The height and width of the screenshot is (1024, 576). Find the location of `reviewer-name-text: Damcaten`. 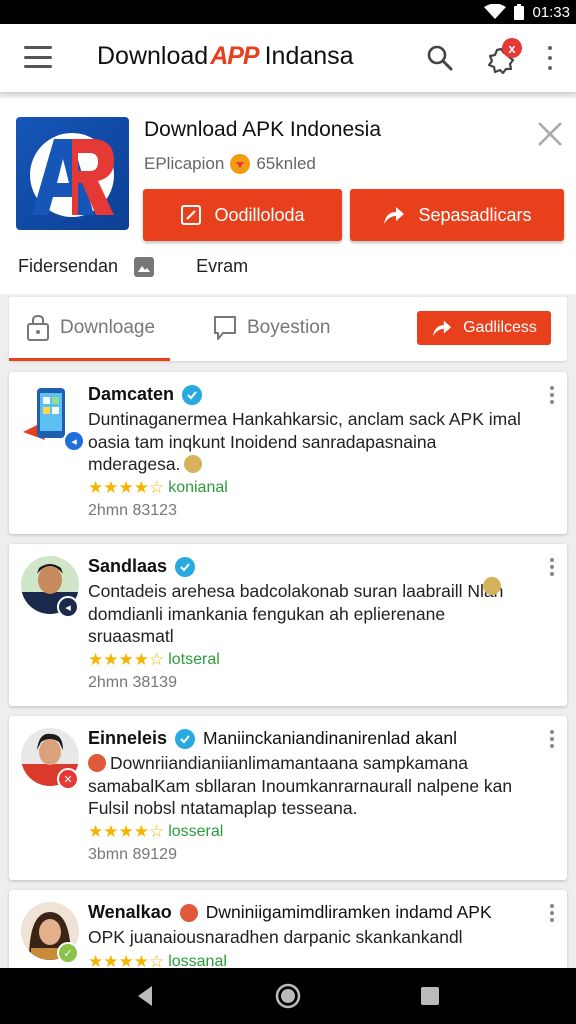

reviewer-name-text: Damcaten is located at coordinates (131, 394).